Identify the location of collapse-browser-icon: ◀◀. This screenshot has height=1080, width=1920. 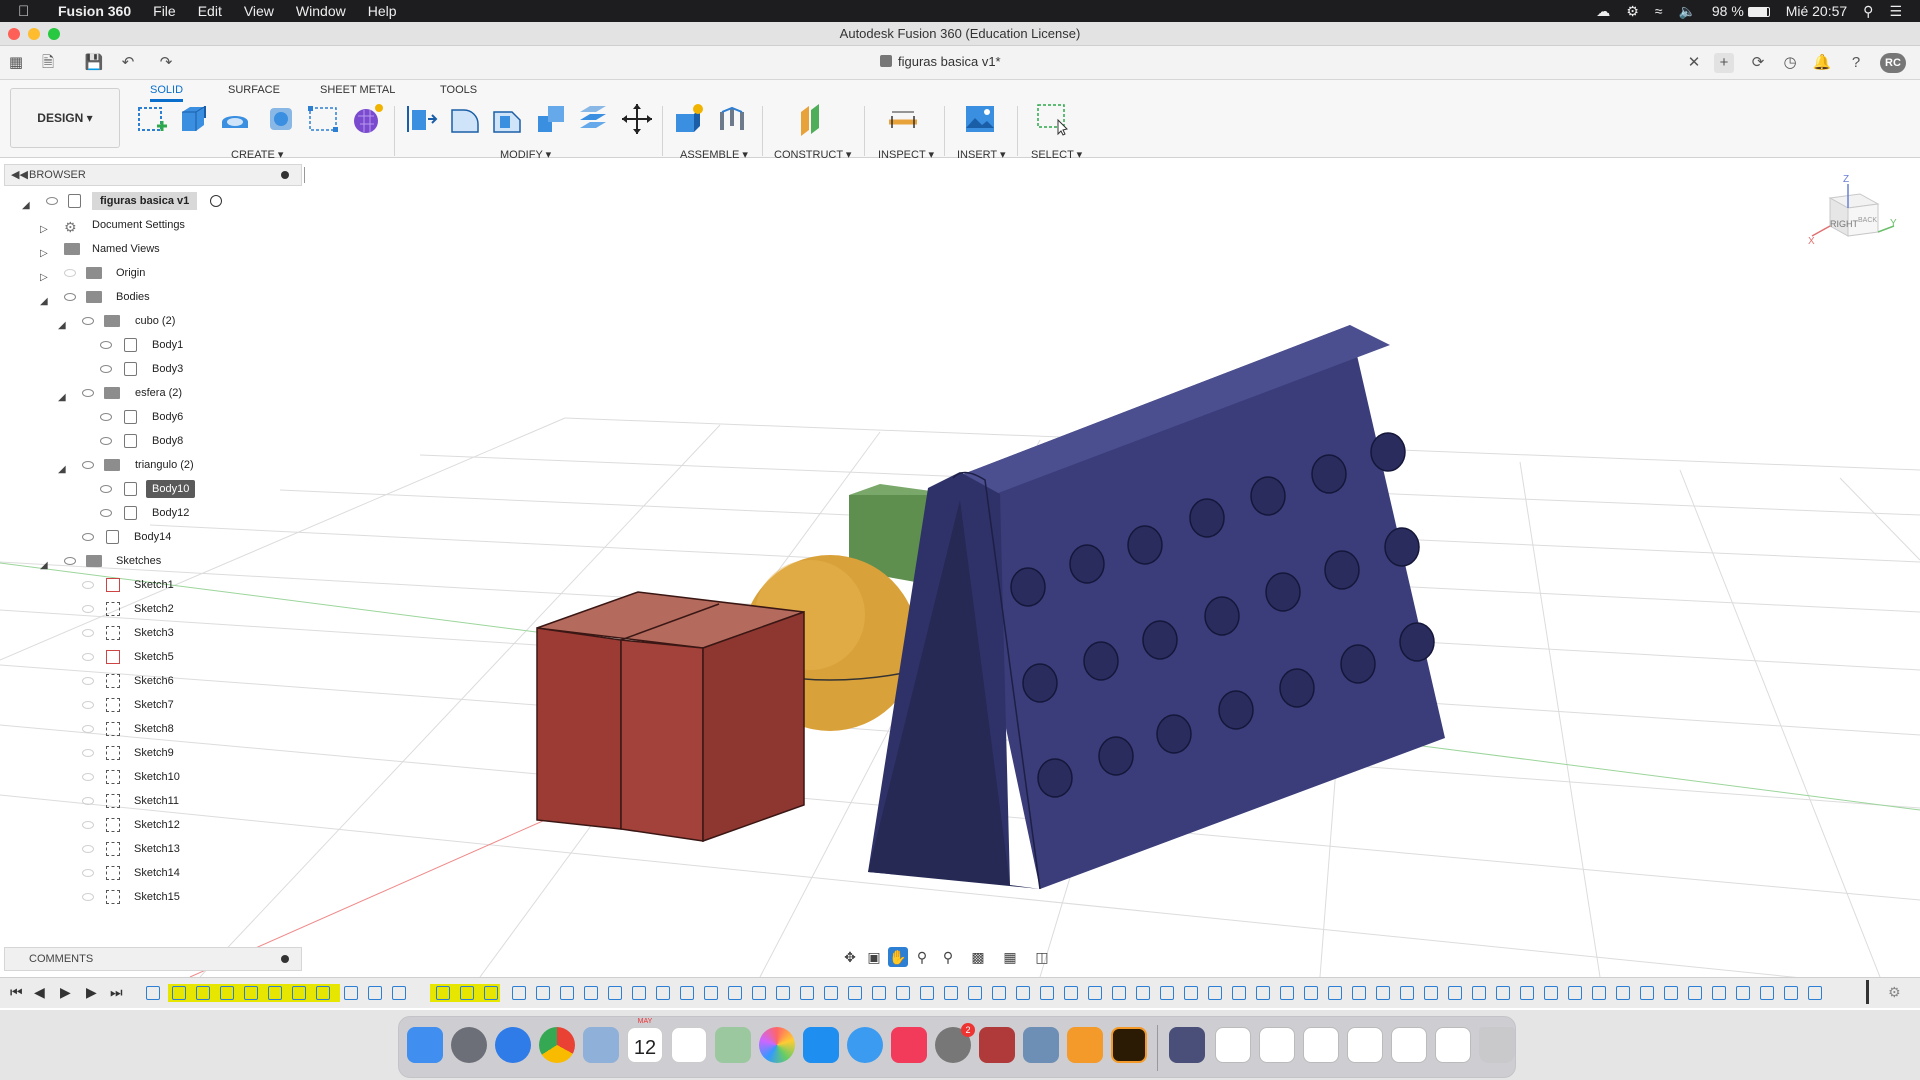
(19, 175).